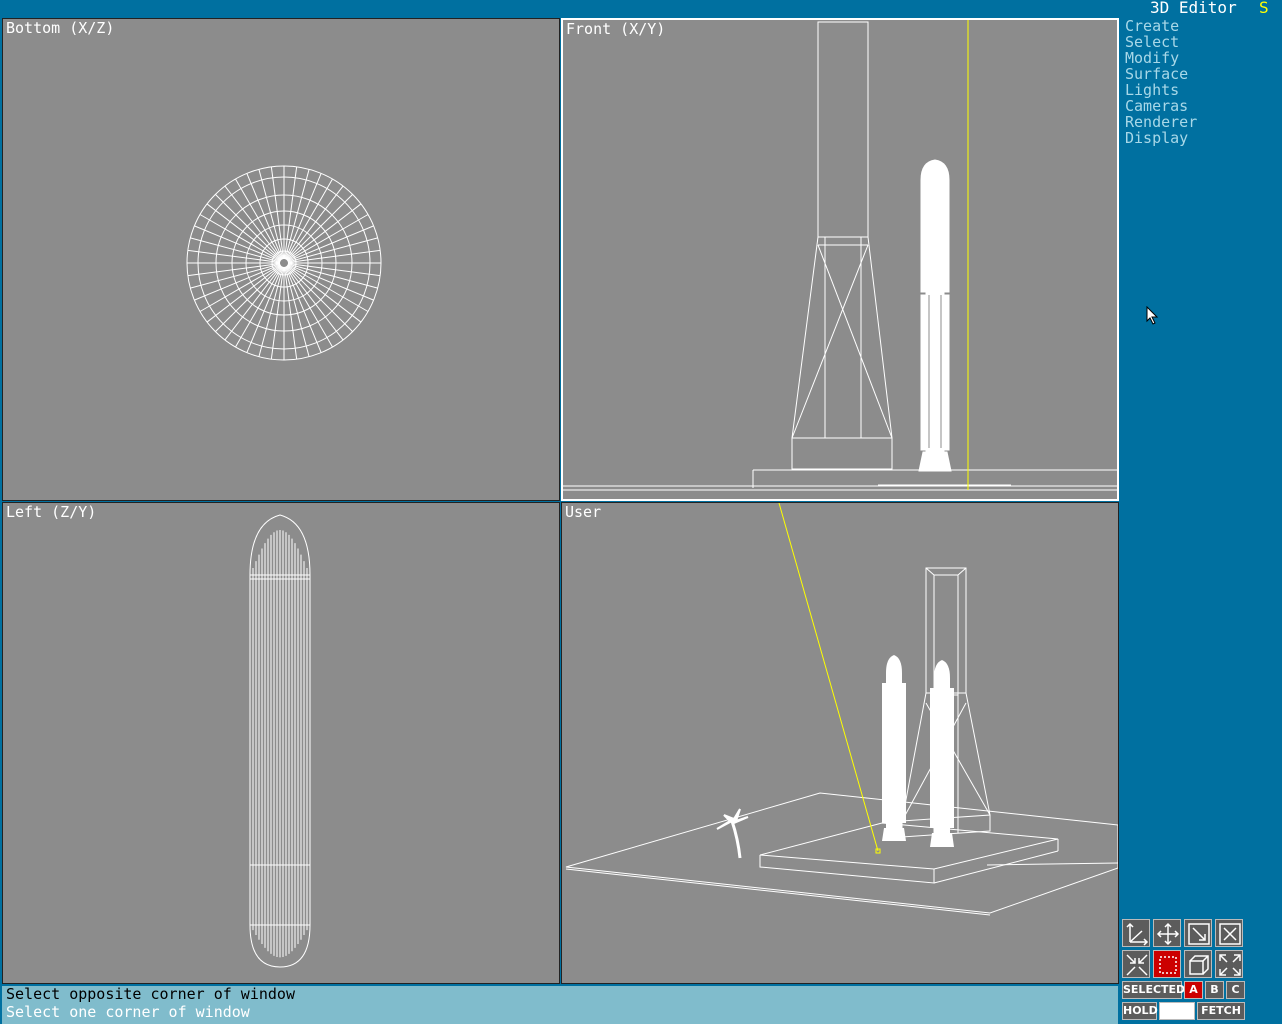  Describe the element at coordinates (1152, 315) in the screenshot. I see `mouse-cursor-icon` at that location.